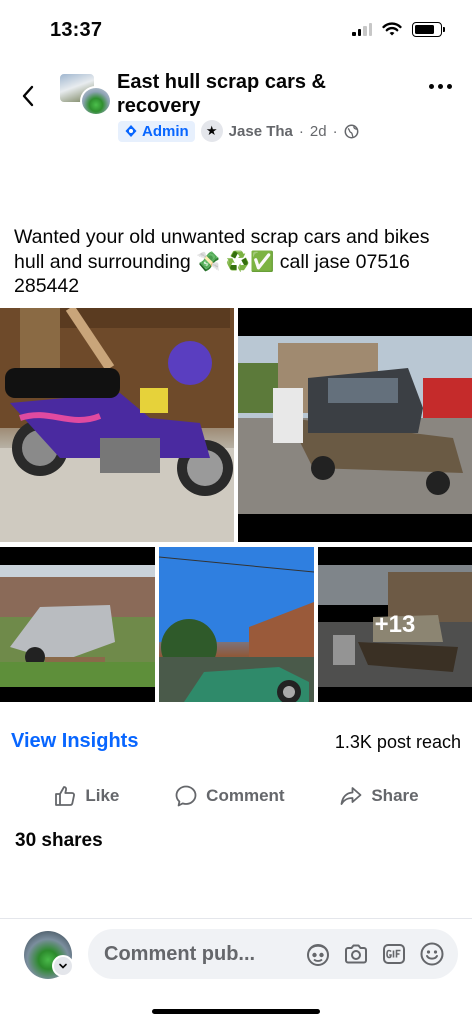  I want to click on avatar-sticker-icon, so click(318, 954).